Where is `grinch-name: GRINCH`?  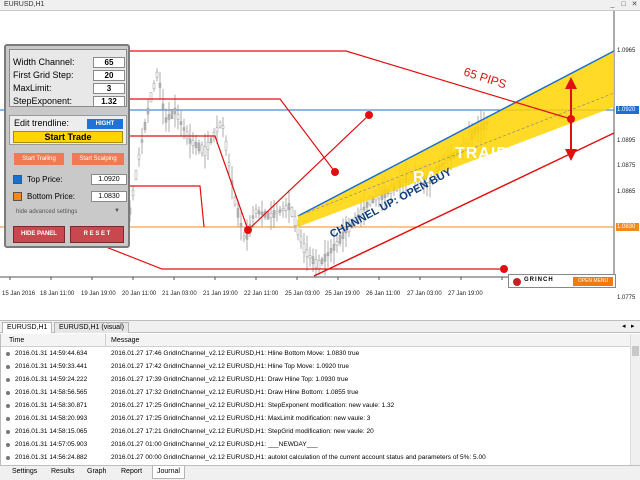
grinch-name: GRINCH is located at coordinates (539, 280).